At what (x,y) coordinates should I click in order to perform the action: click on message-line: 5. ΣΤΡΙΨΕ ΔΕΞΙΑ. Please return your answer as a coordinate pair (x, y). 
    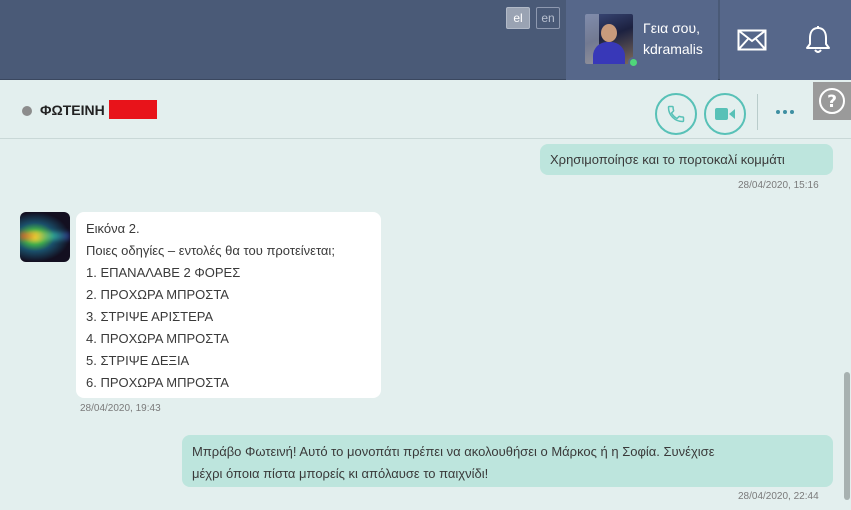
    Looking at the image, I should click on (138, 360).